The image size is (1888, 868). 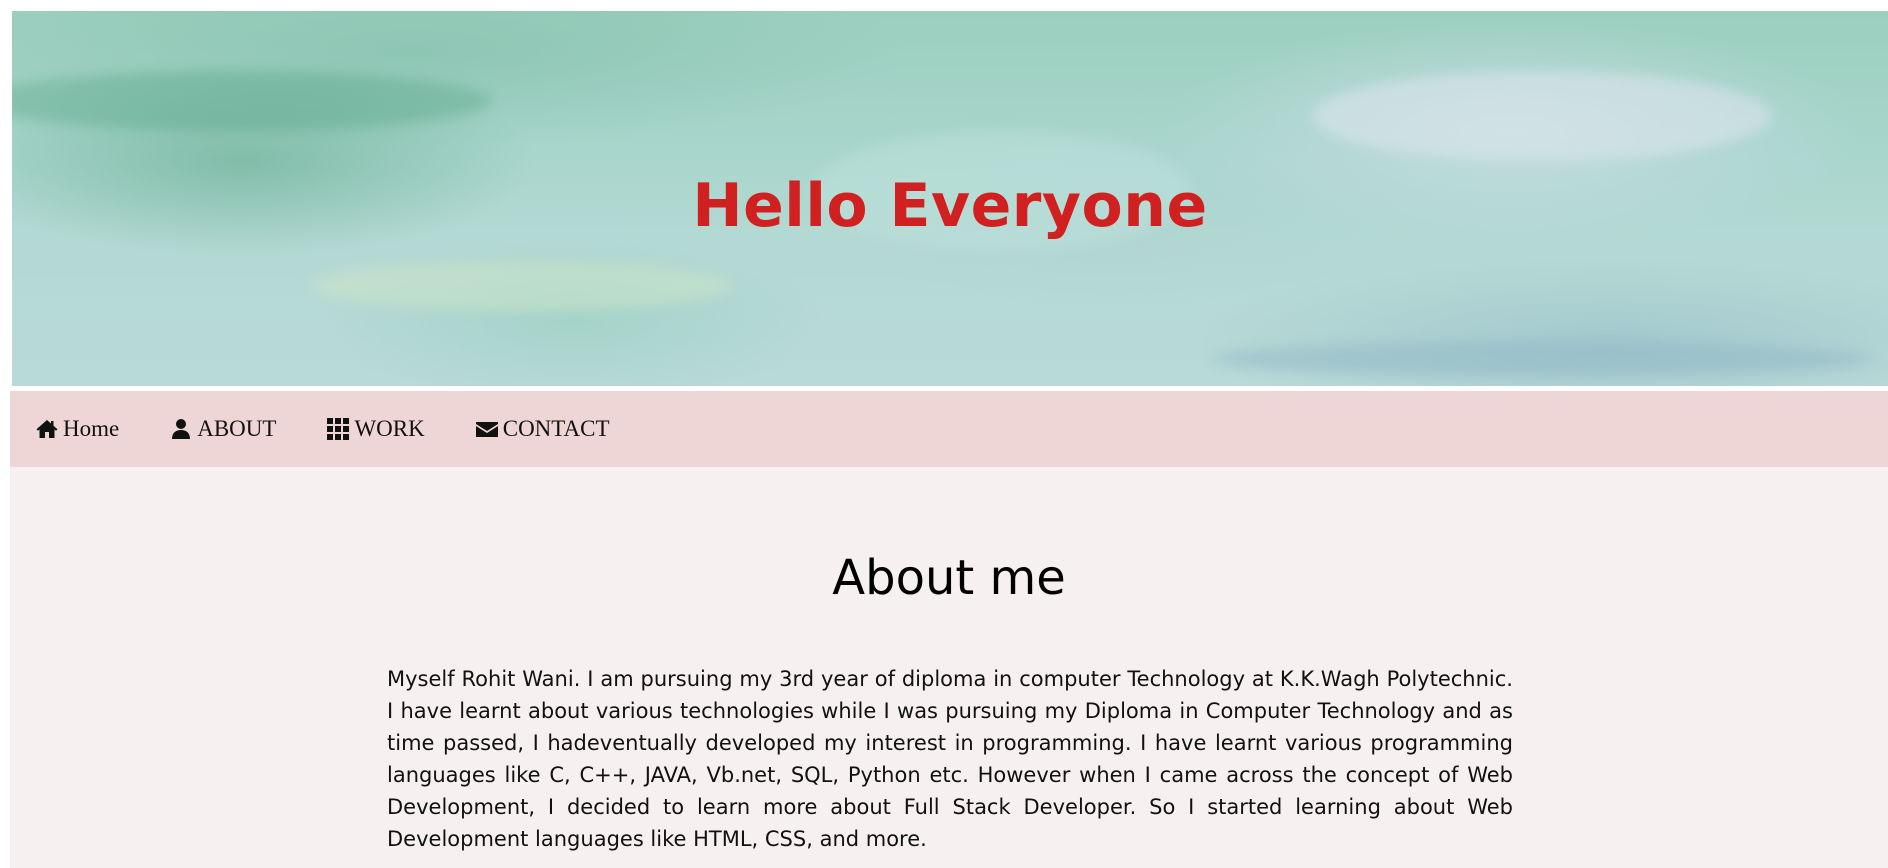 I want to click on grid-icon, so click(x=338, y=429).